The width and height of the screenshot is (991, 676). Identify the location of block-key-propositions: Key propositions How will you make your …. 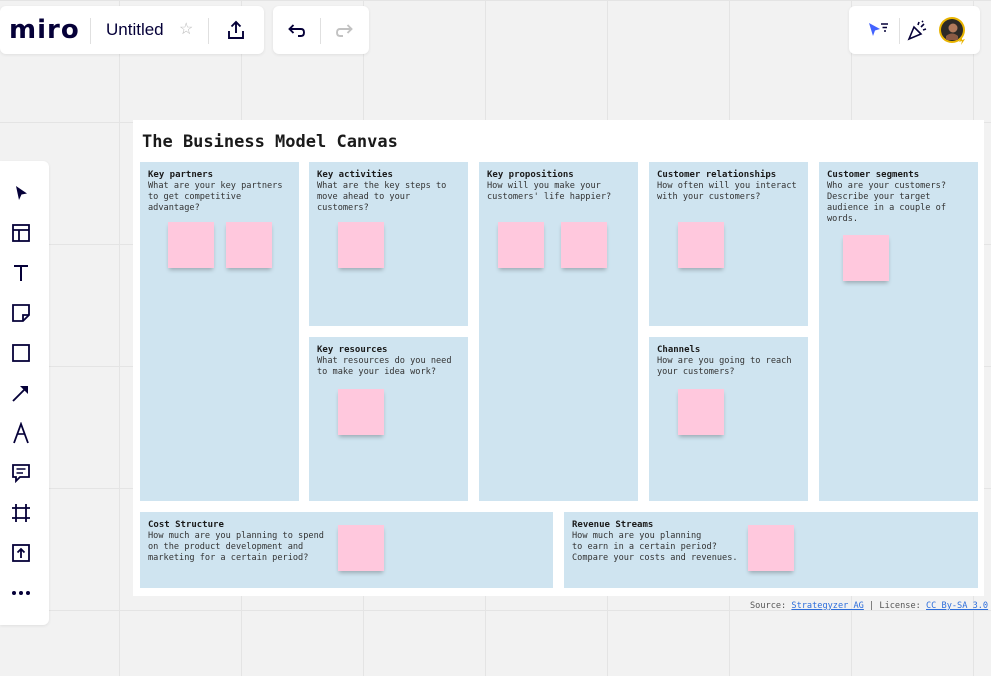
(558, 331).